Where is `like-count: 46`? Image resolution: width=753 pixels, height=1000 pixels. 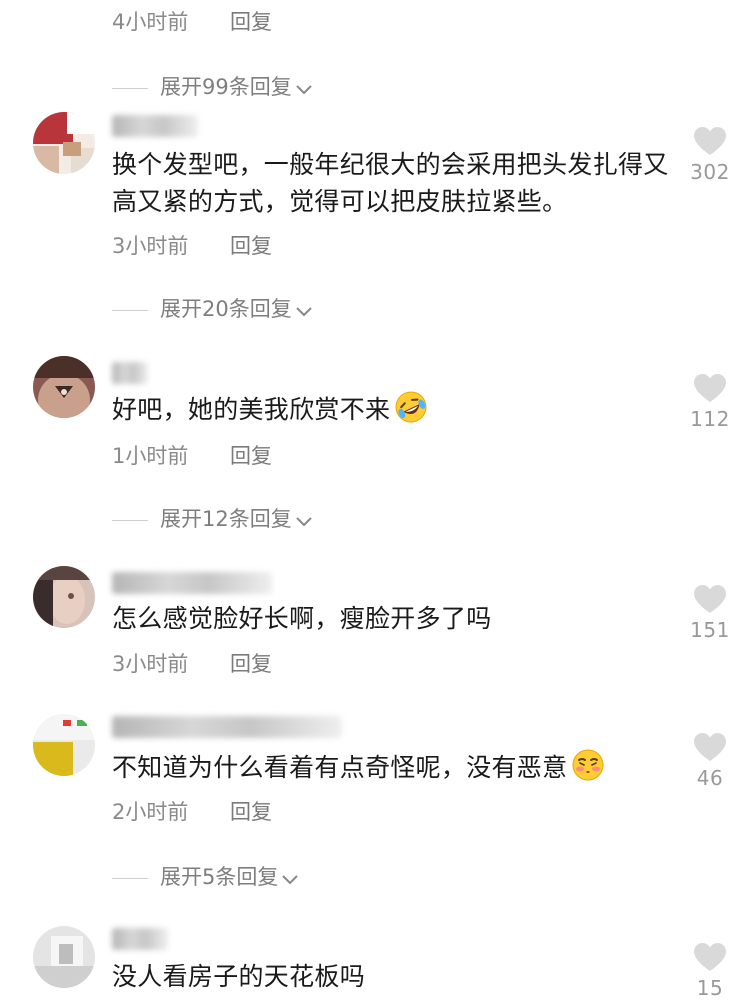
like-count: 46 is located at coordinates (710, 778).